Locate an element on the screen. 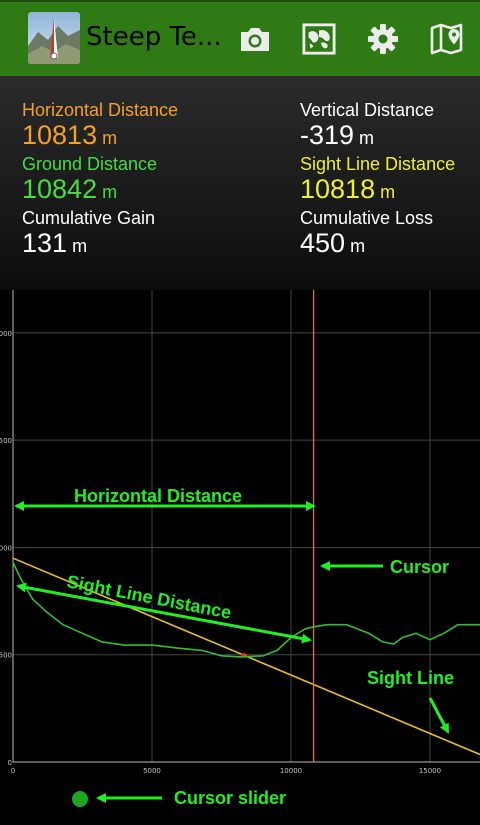 Image resolution: width=480 pixels, height=825 pixels. vertical-distance-label: Vertical Distance is located at coordinates (367, 110).